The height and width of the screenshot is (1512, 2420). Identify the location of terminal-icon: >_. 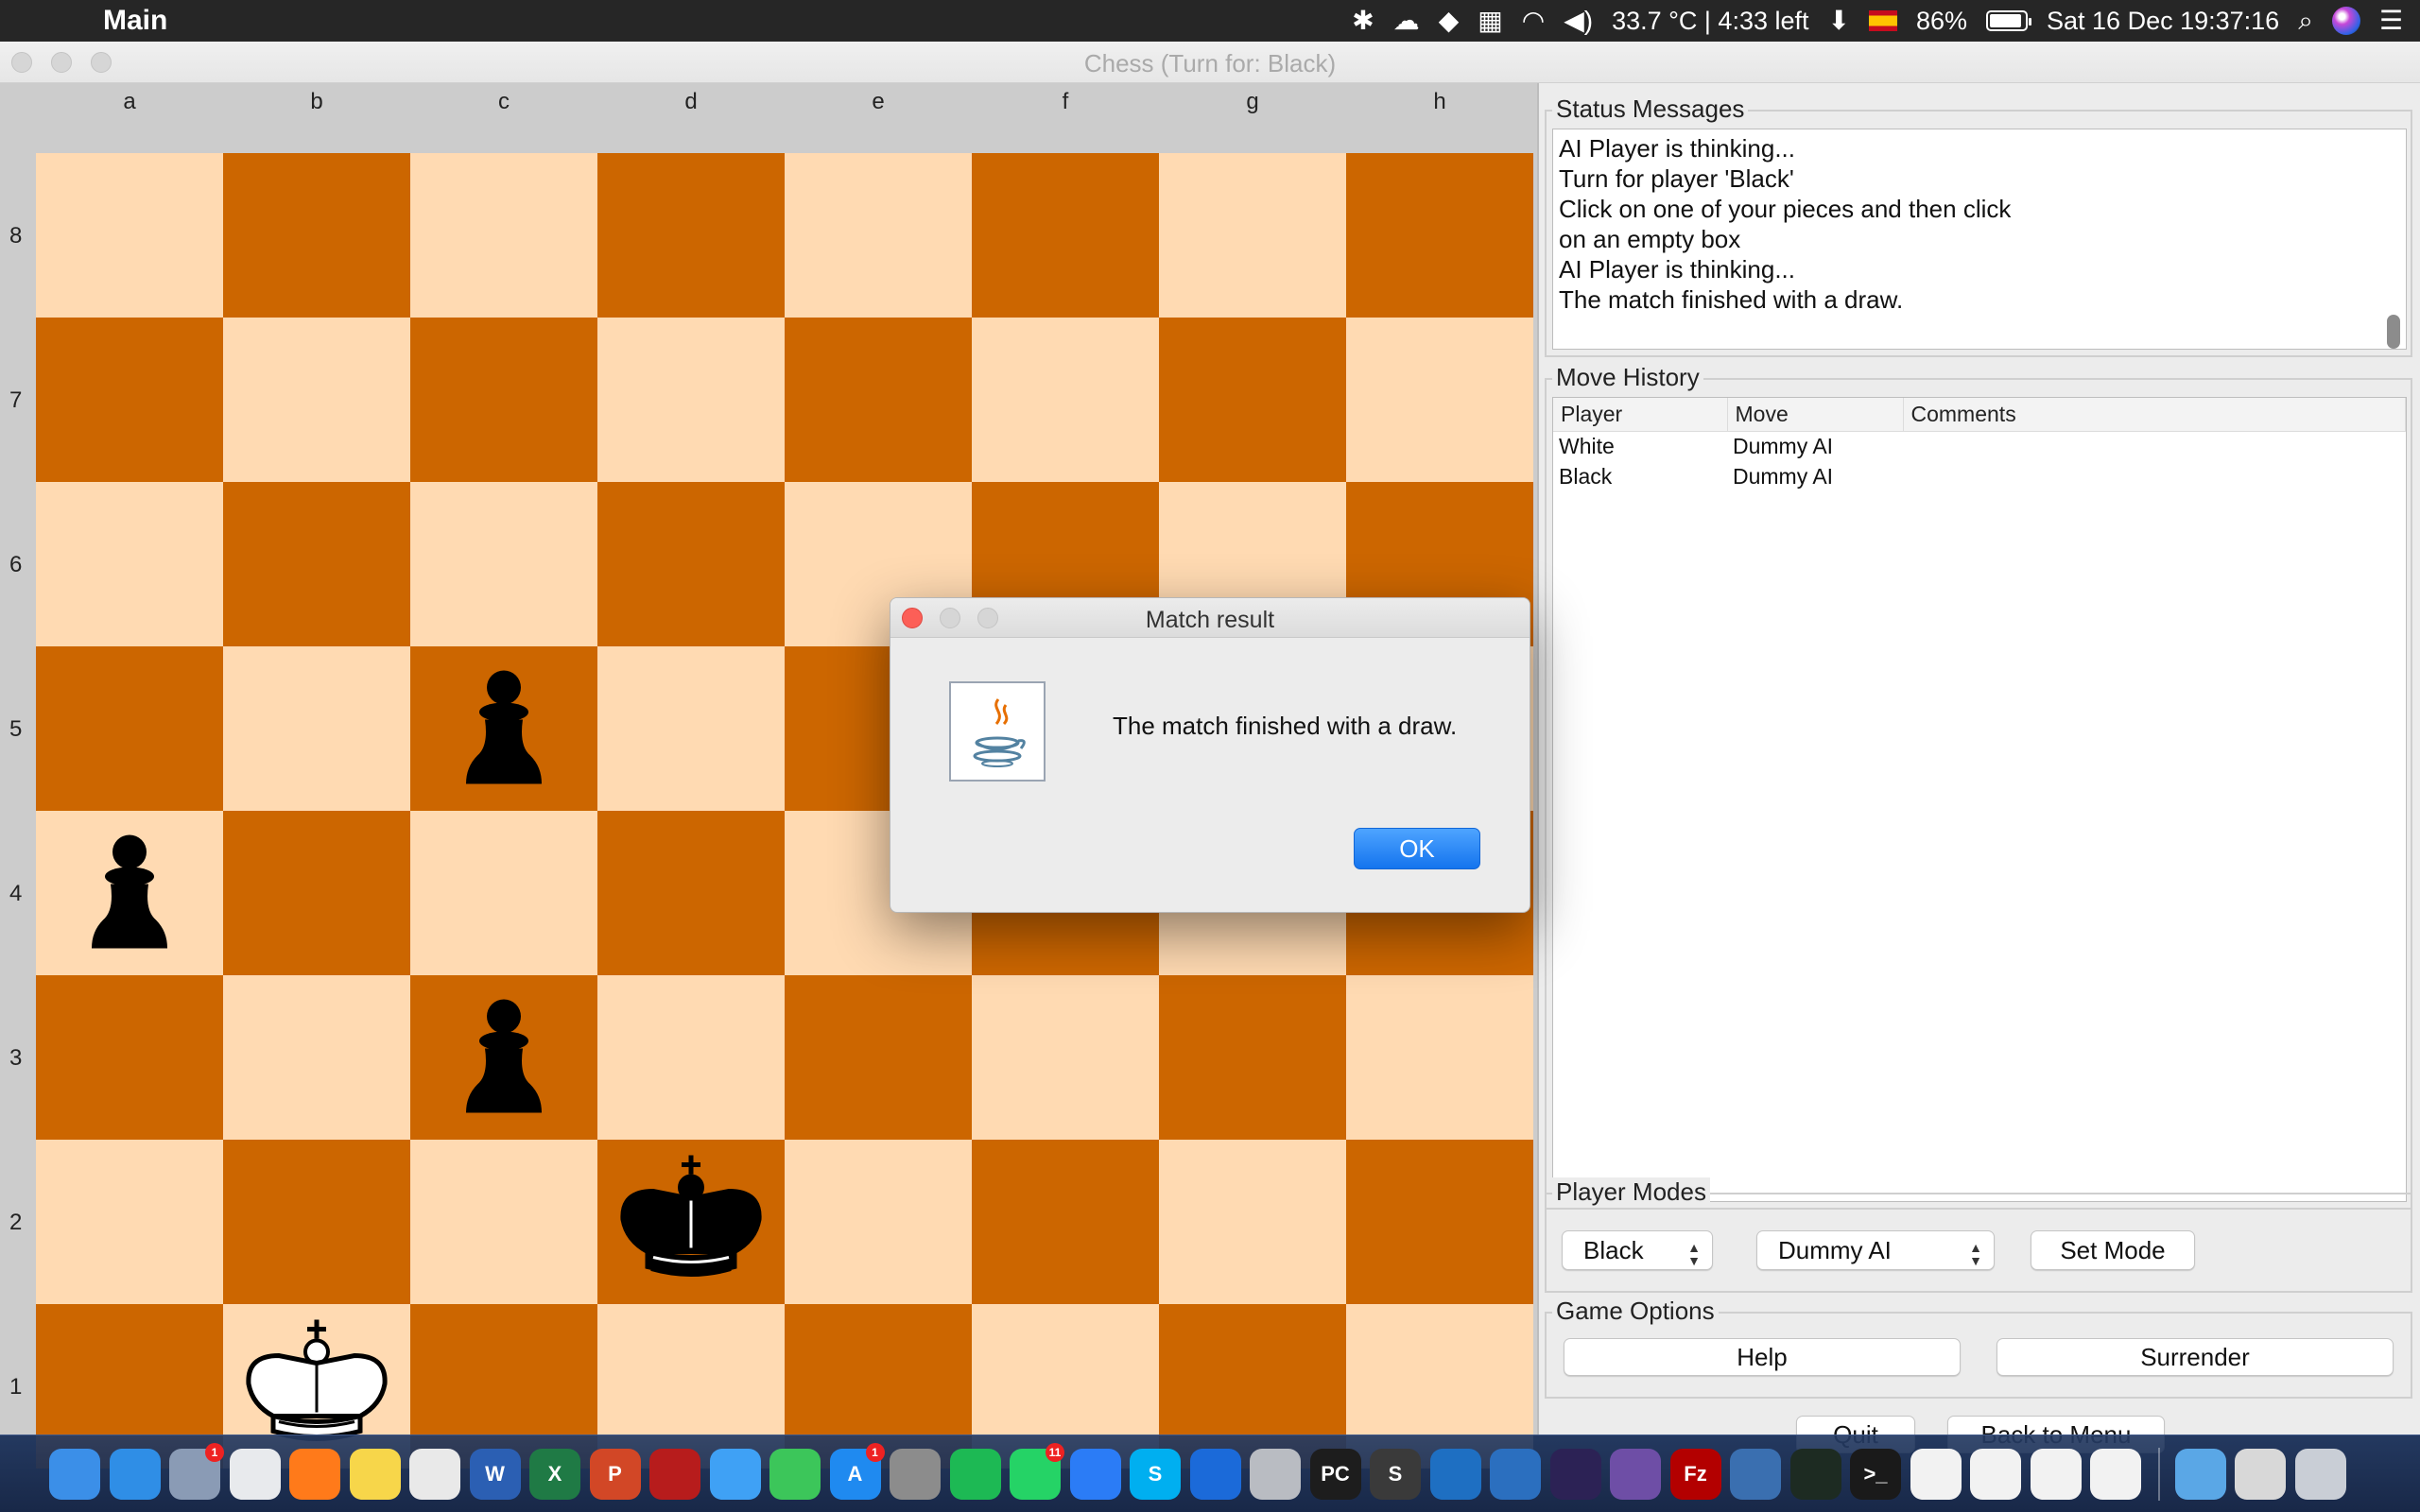
(1875, 1474).